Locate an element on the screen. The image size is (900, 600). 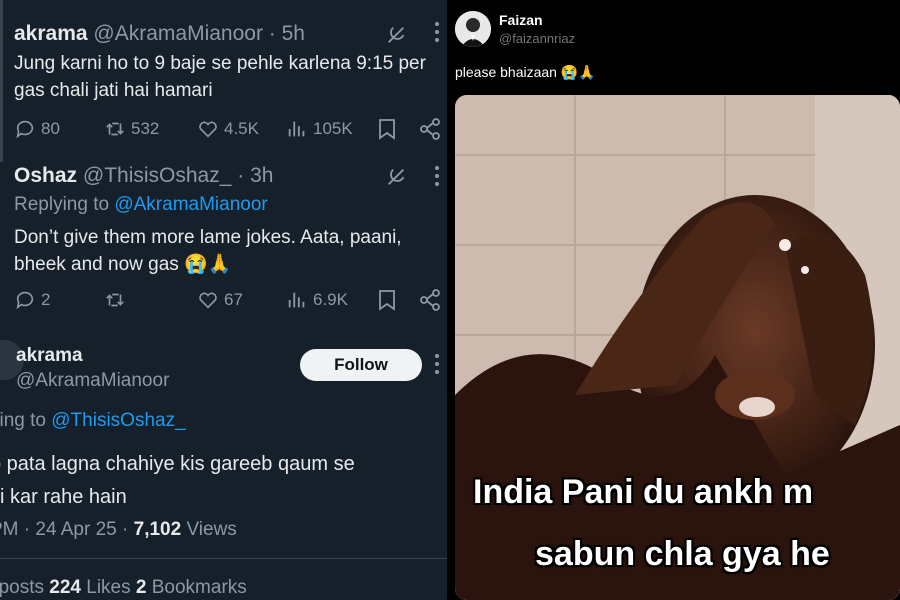
tweet-actions: 80 532 4.5K 105K is located at coordinates (229, 129).